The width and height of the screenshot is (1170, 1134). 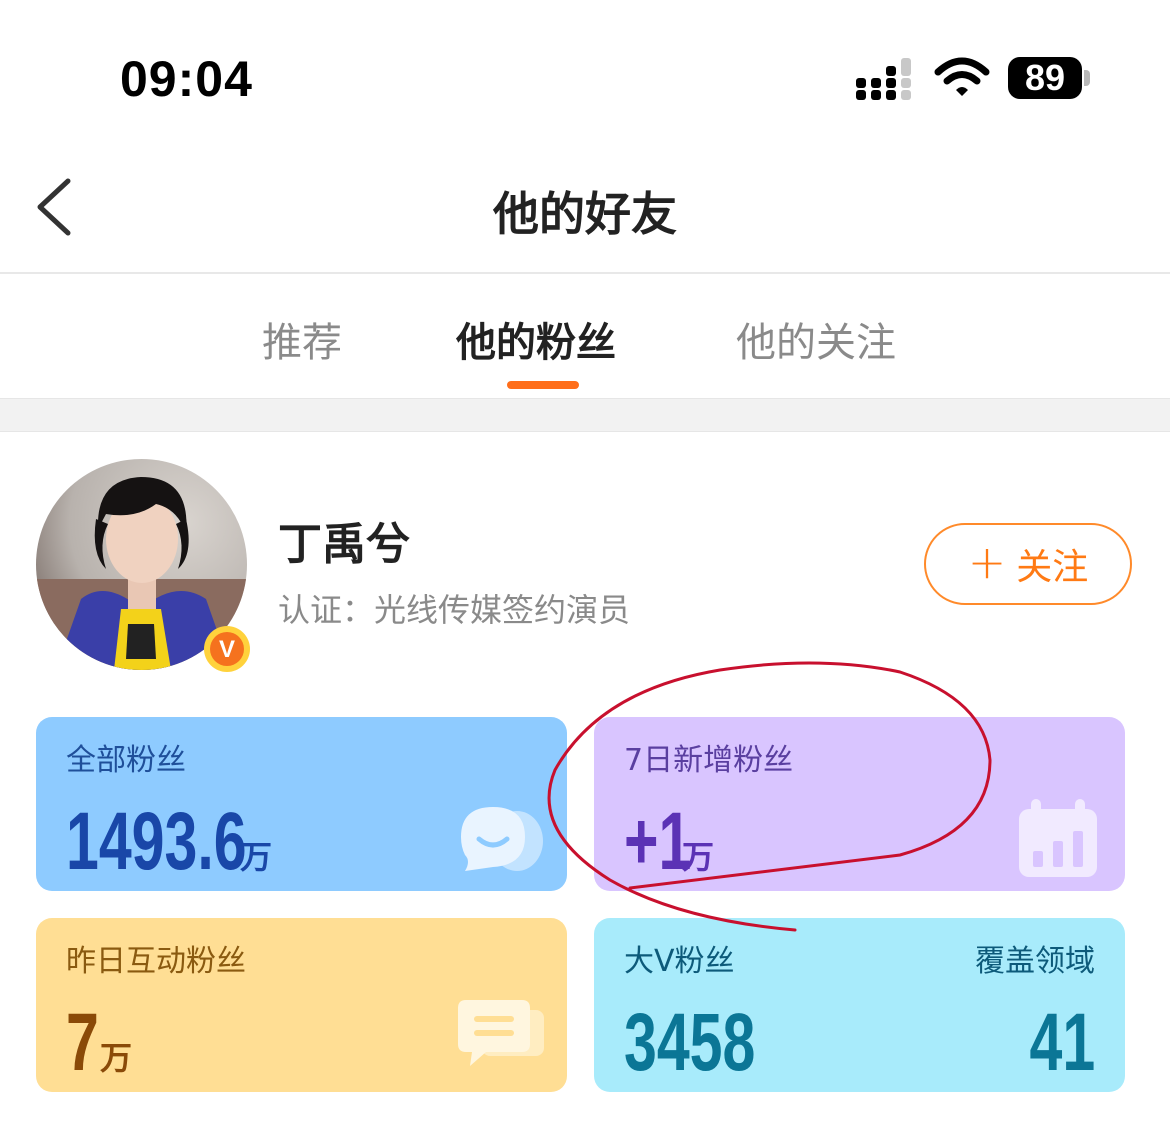 I want to click on battery-cap, so click(x=1087, y=78).